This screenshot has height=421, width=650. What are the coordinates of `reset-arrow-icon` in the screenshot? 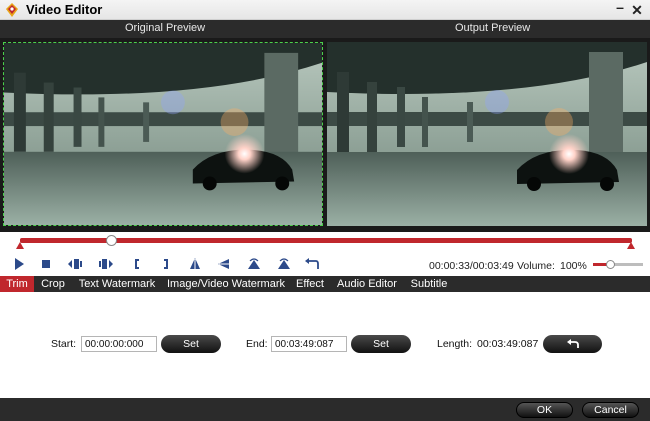 It's located at (572, 344).